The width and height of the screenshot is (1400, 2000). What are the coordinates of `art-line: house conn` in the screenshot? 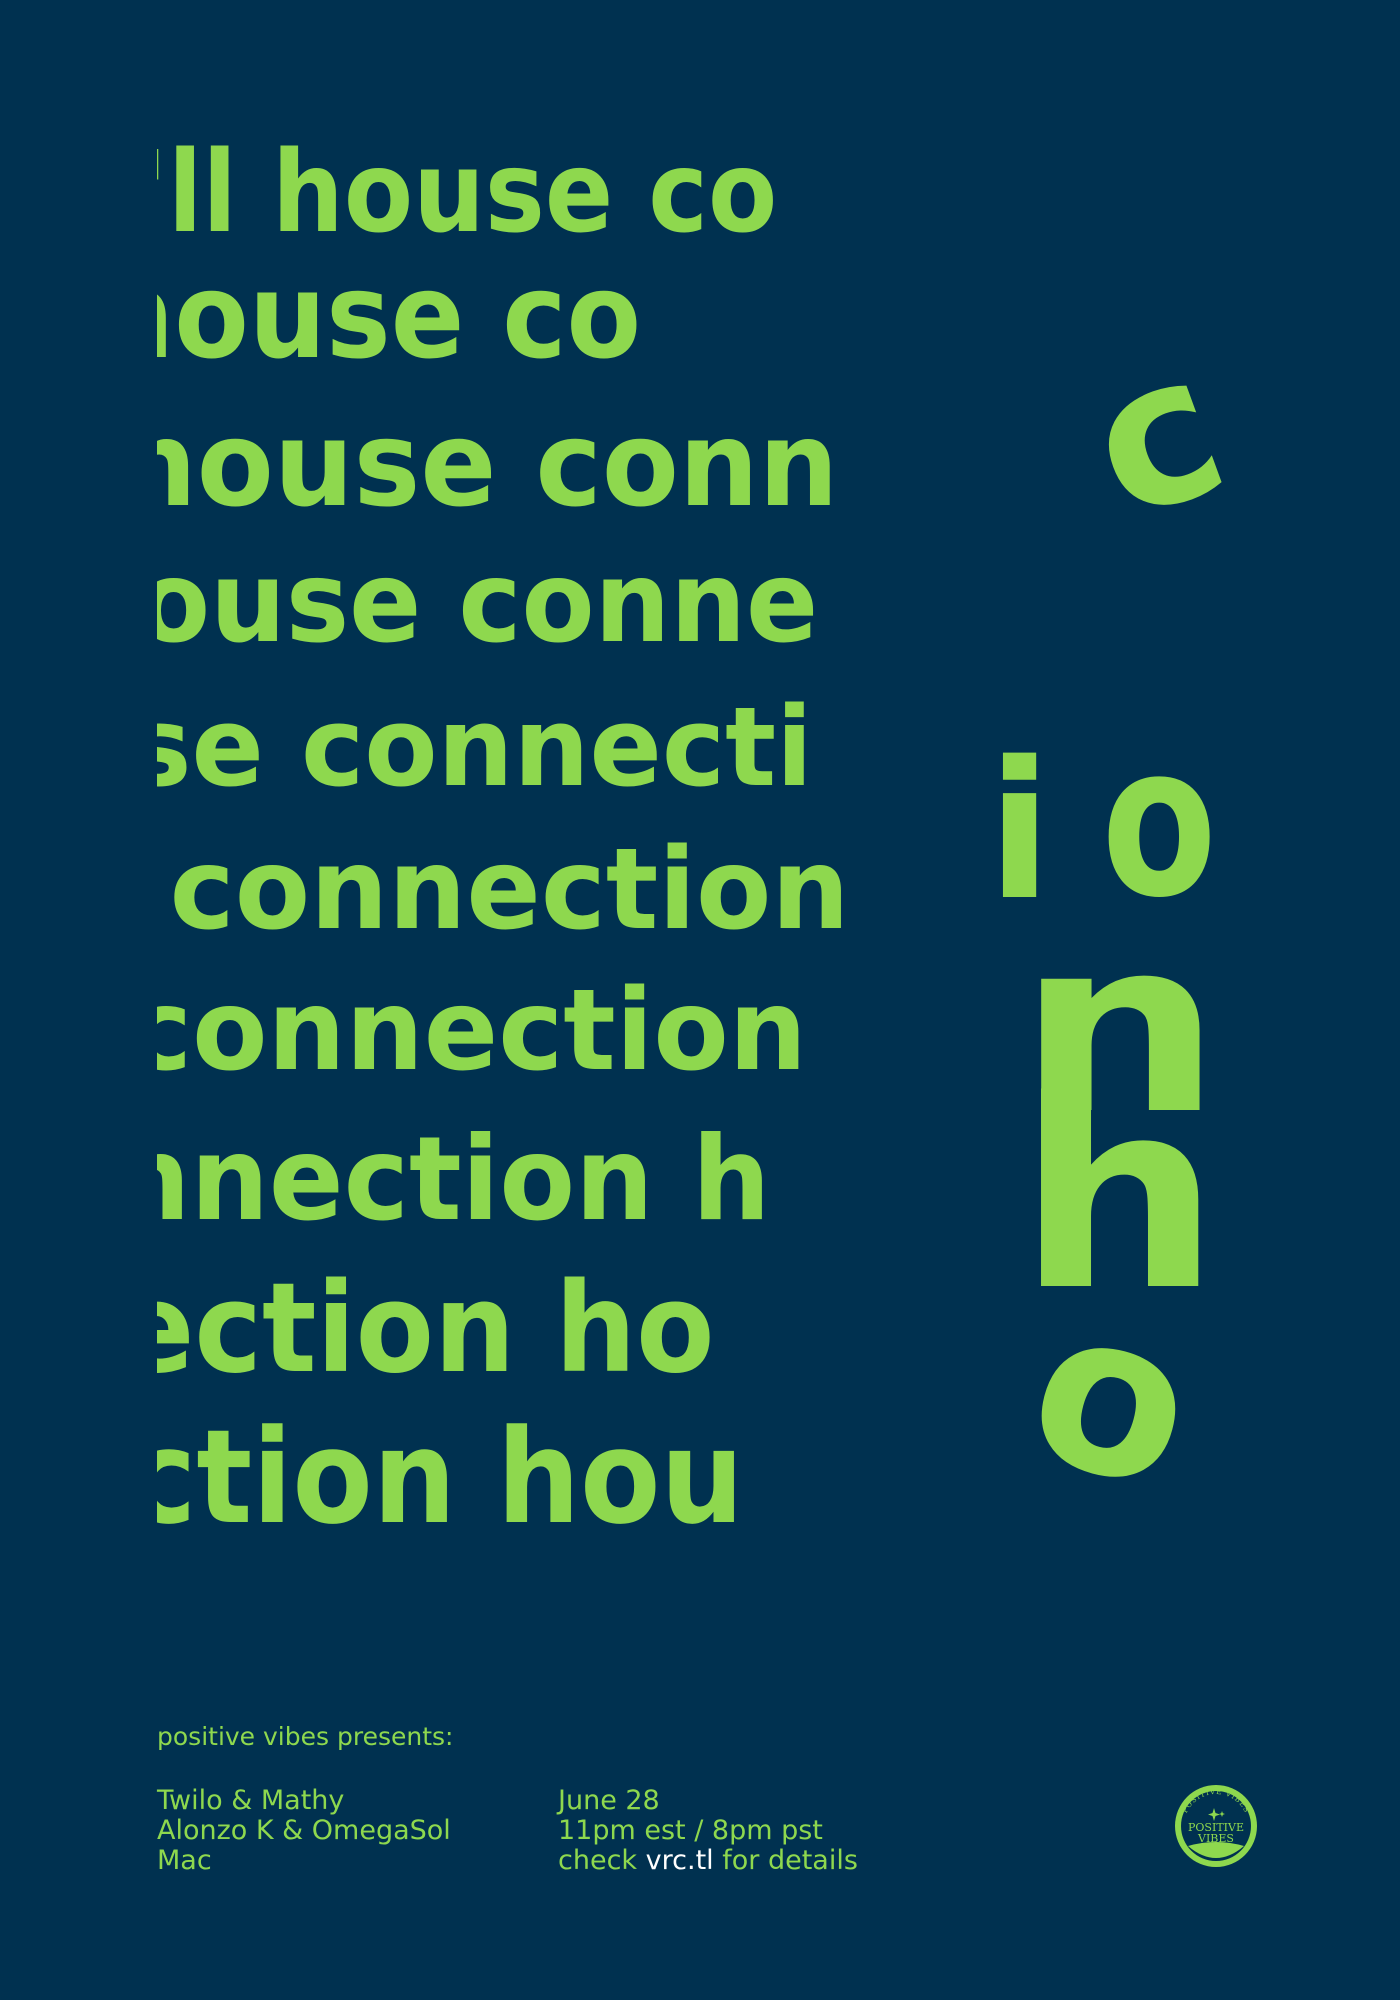 It's located at (498, 464).